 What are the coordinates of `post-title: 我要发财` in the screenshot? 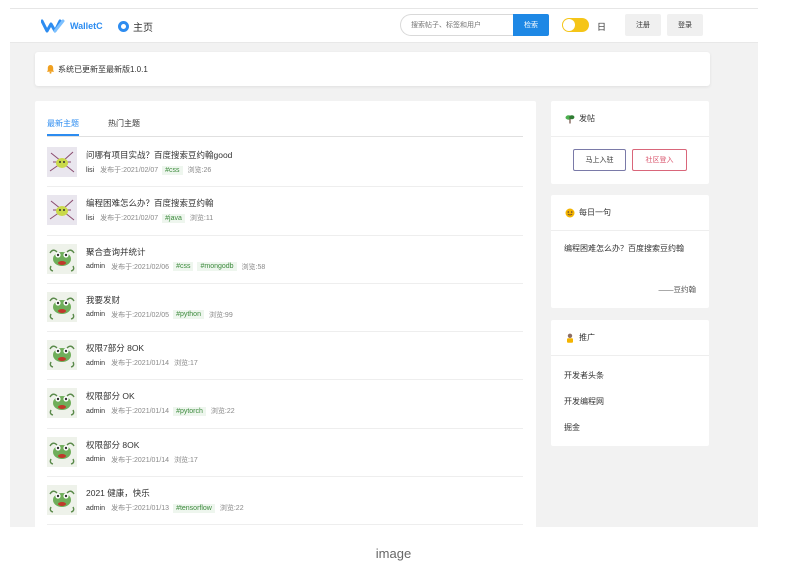 It's located at (103, 300).